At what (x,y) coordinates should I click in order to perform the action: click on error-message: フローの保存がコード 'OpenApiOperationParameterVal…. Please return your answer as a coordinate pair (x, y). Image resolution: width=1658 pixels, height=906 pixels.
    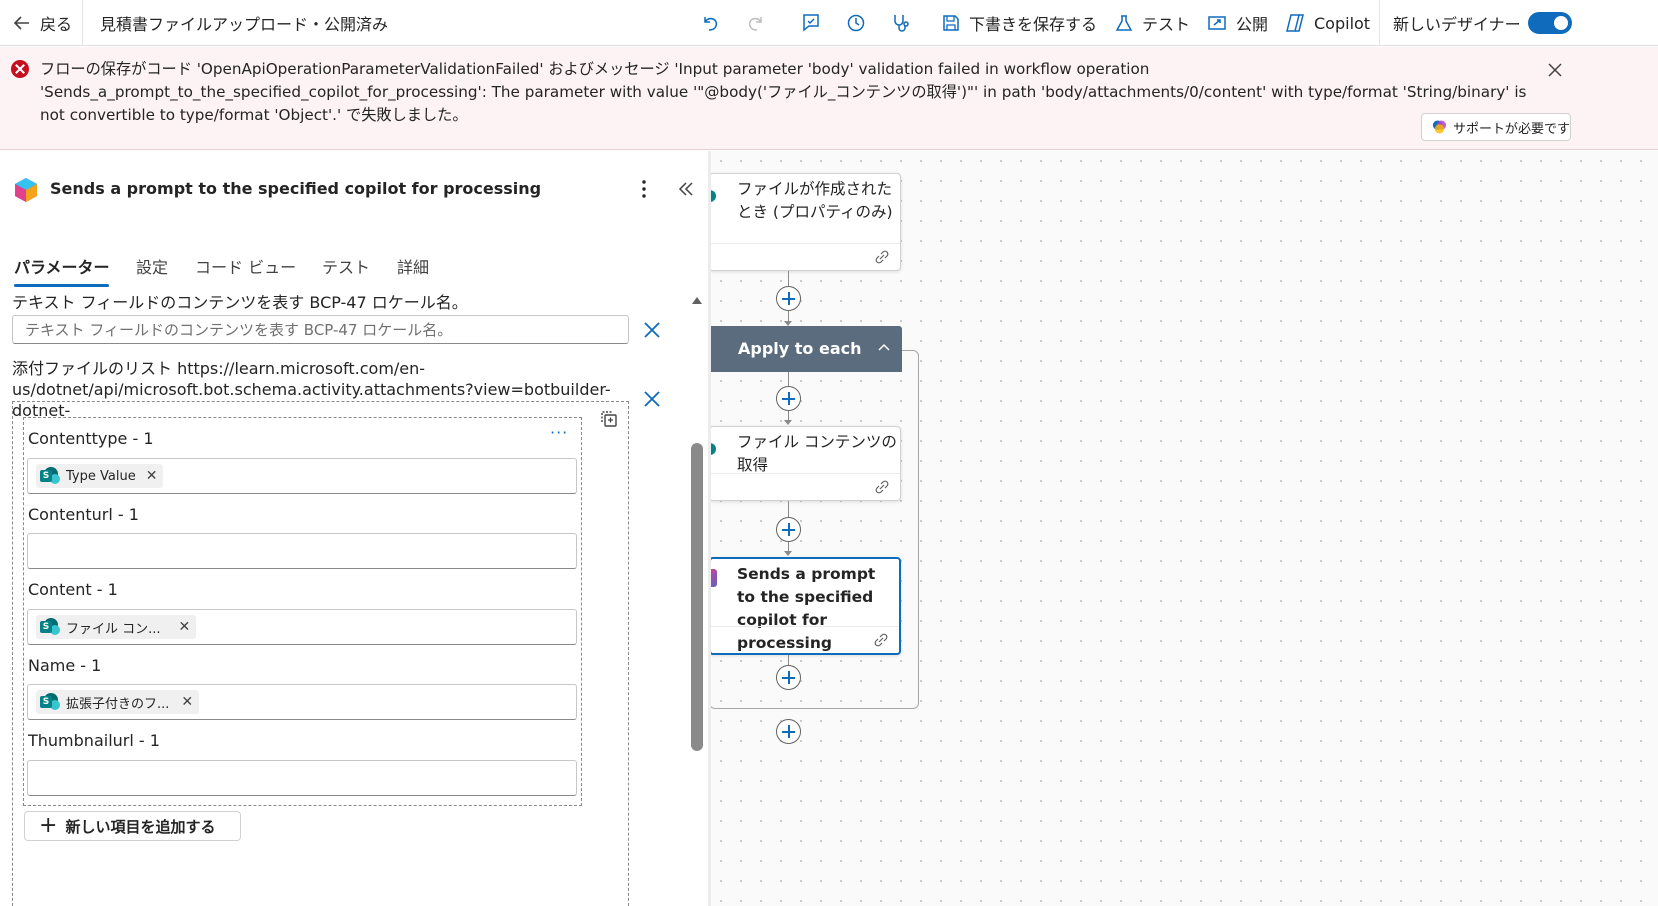
    Looking at the image, I should click on (783, 92).